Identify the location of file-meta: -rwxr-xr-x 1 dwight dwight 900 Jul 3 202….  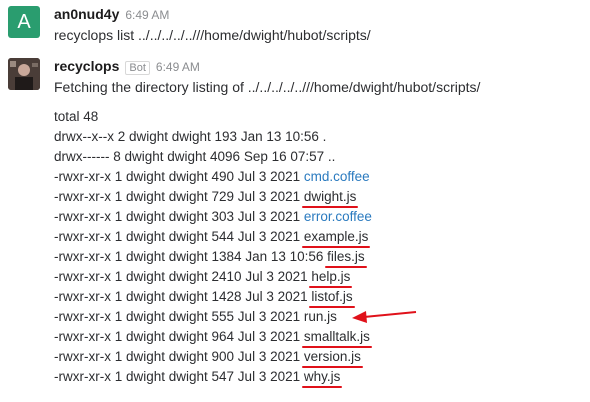
(179, 356).